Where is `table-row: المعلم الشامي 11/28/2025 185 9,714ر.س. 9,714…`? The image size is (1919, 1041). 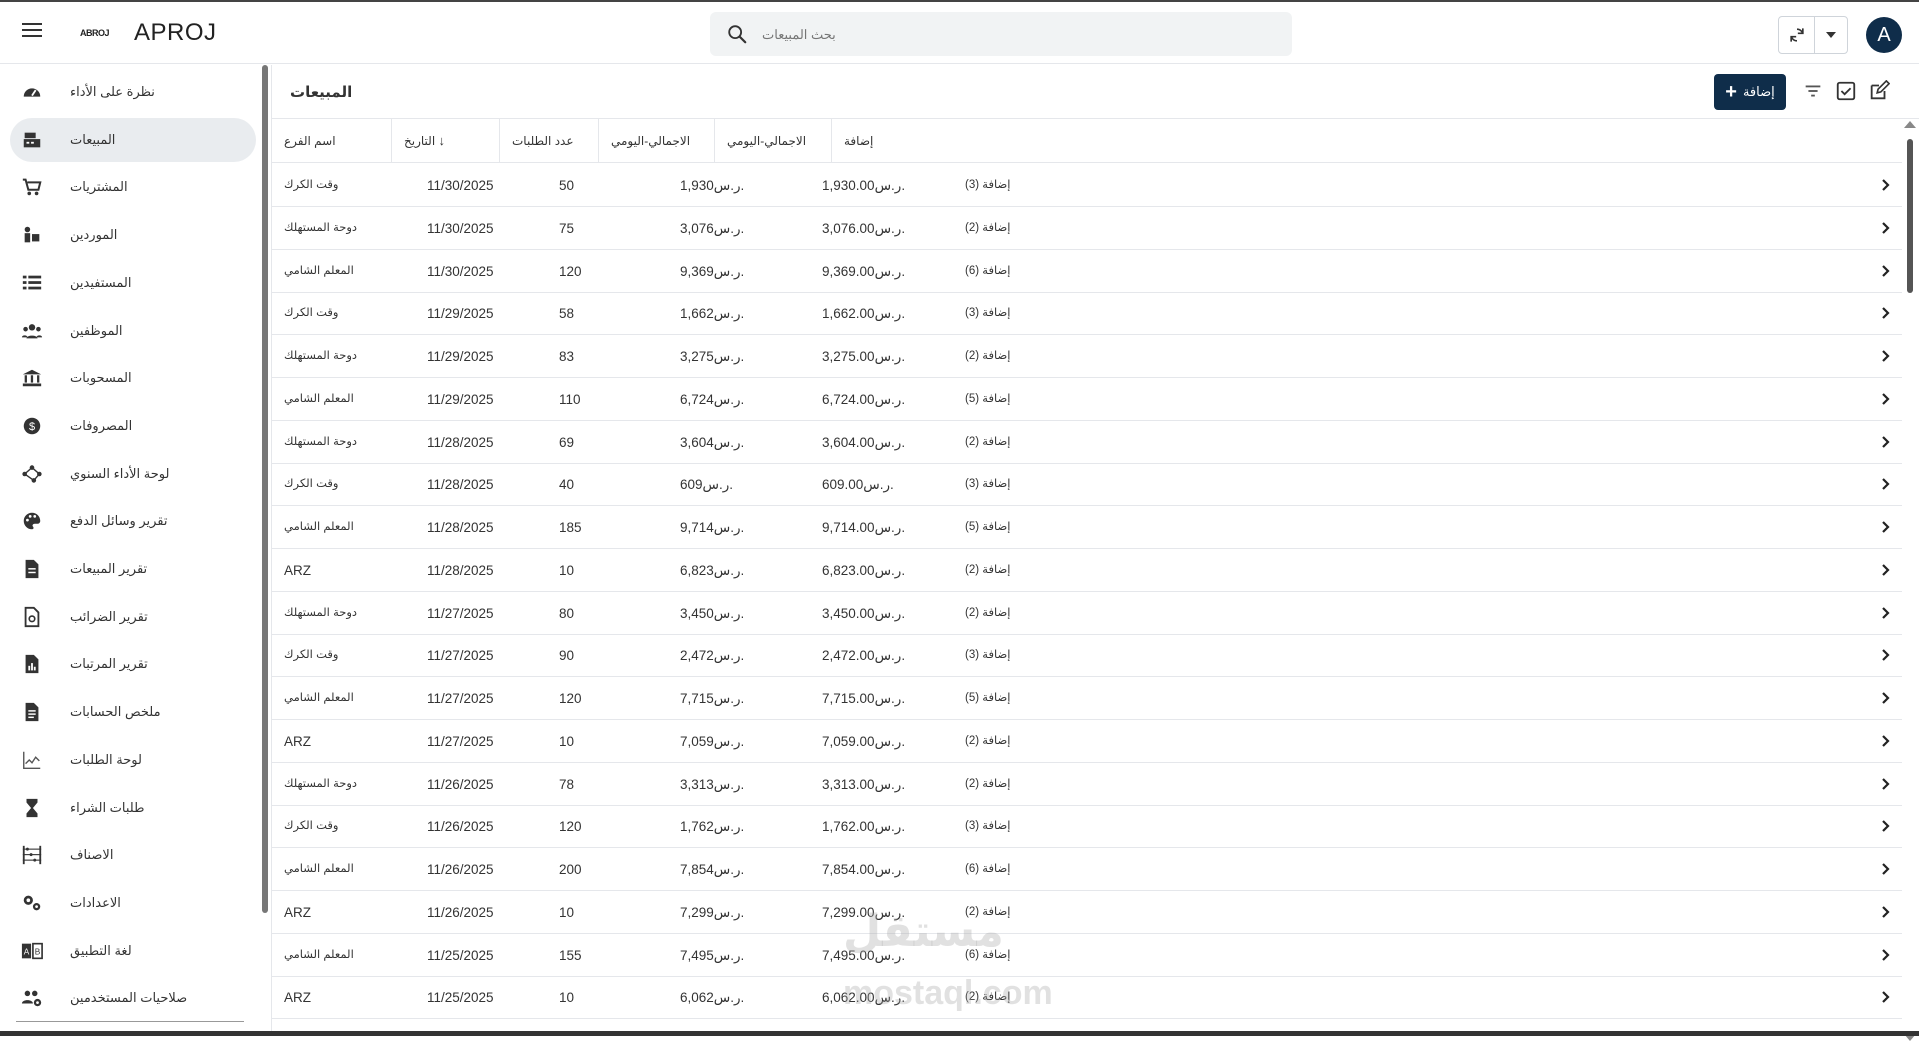 table-row: المعلم الشامي 11/28/2025 185 9,714ر.س. 9,714… is located at coordinates (1087, 527).